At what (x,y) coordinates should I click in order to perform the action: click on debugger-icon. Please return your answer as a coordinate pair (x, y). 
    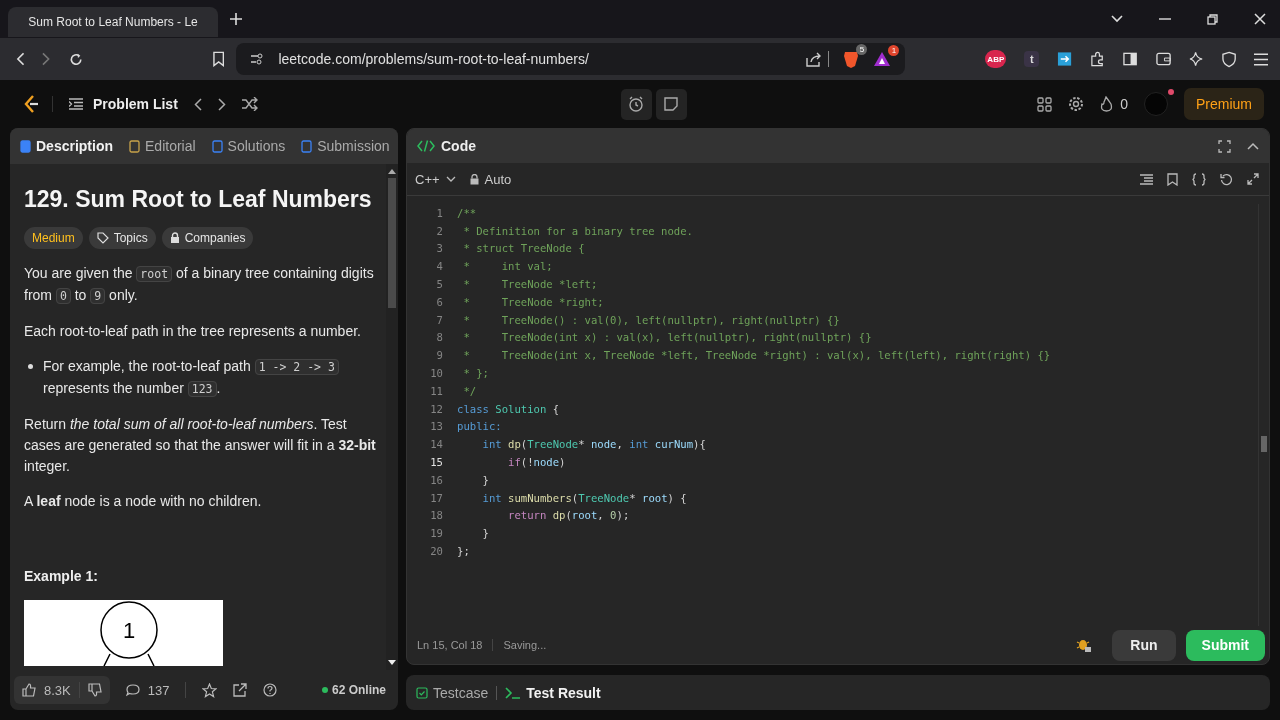
    Looking at the image, I should click on (1084, 645).